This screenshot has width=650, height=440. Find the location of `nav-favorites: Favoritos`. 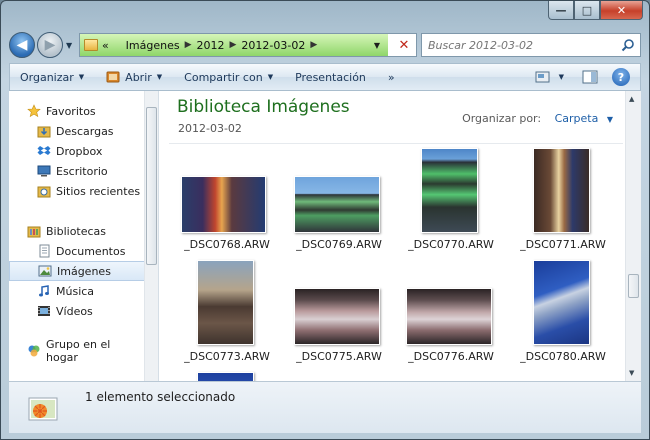

nav-favorites: Favoritos is located at coordinates (77, 111).